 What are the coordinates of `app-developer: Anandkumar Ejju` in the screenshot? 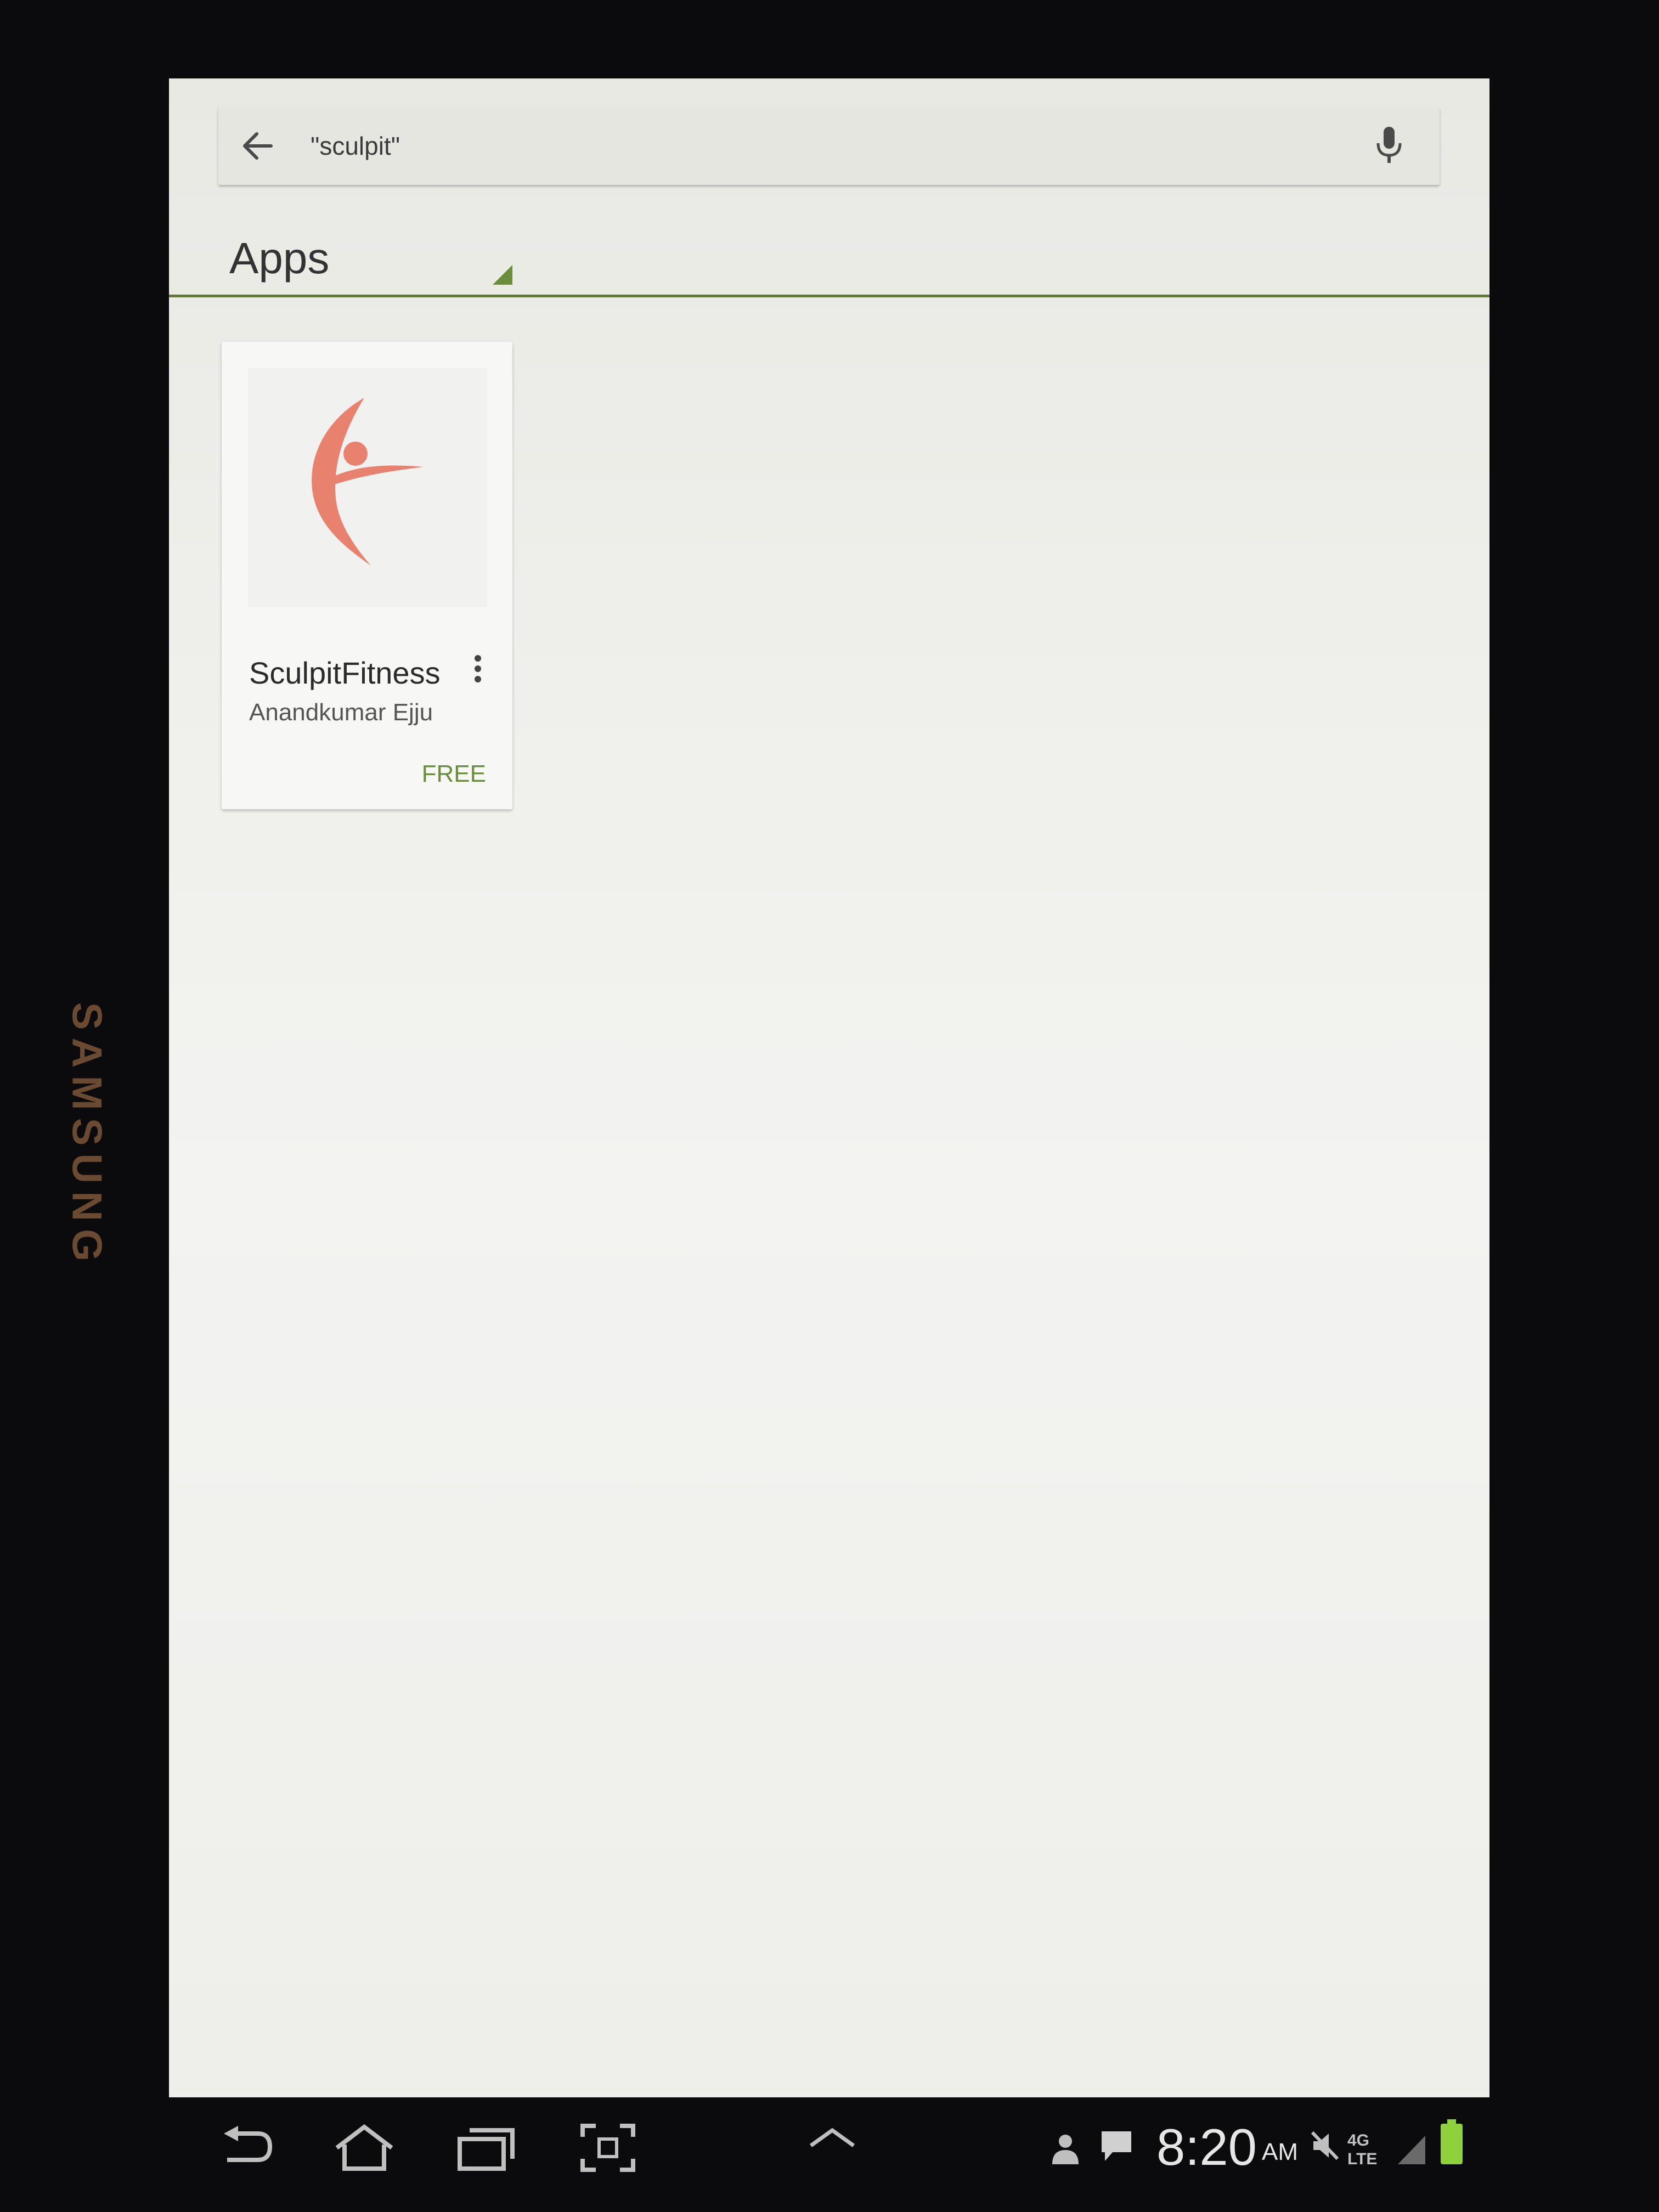 It's located at (341, 713).